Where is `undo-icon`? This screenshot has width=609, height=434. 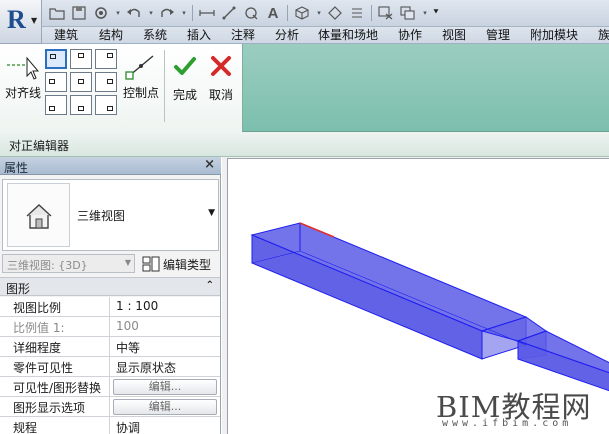 undo-icon is located at coordinates (134, 13).